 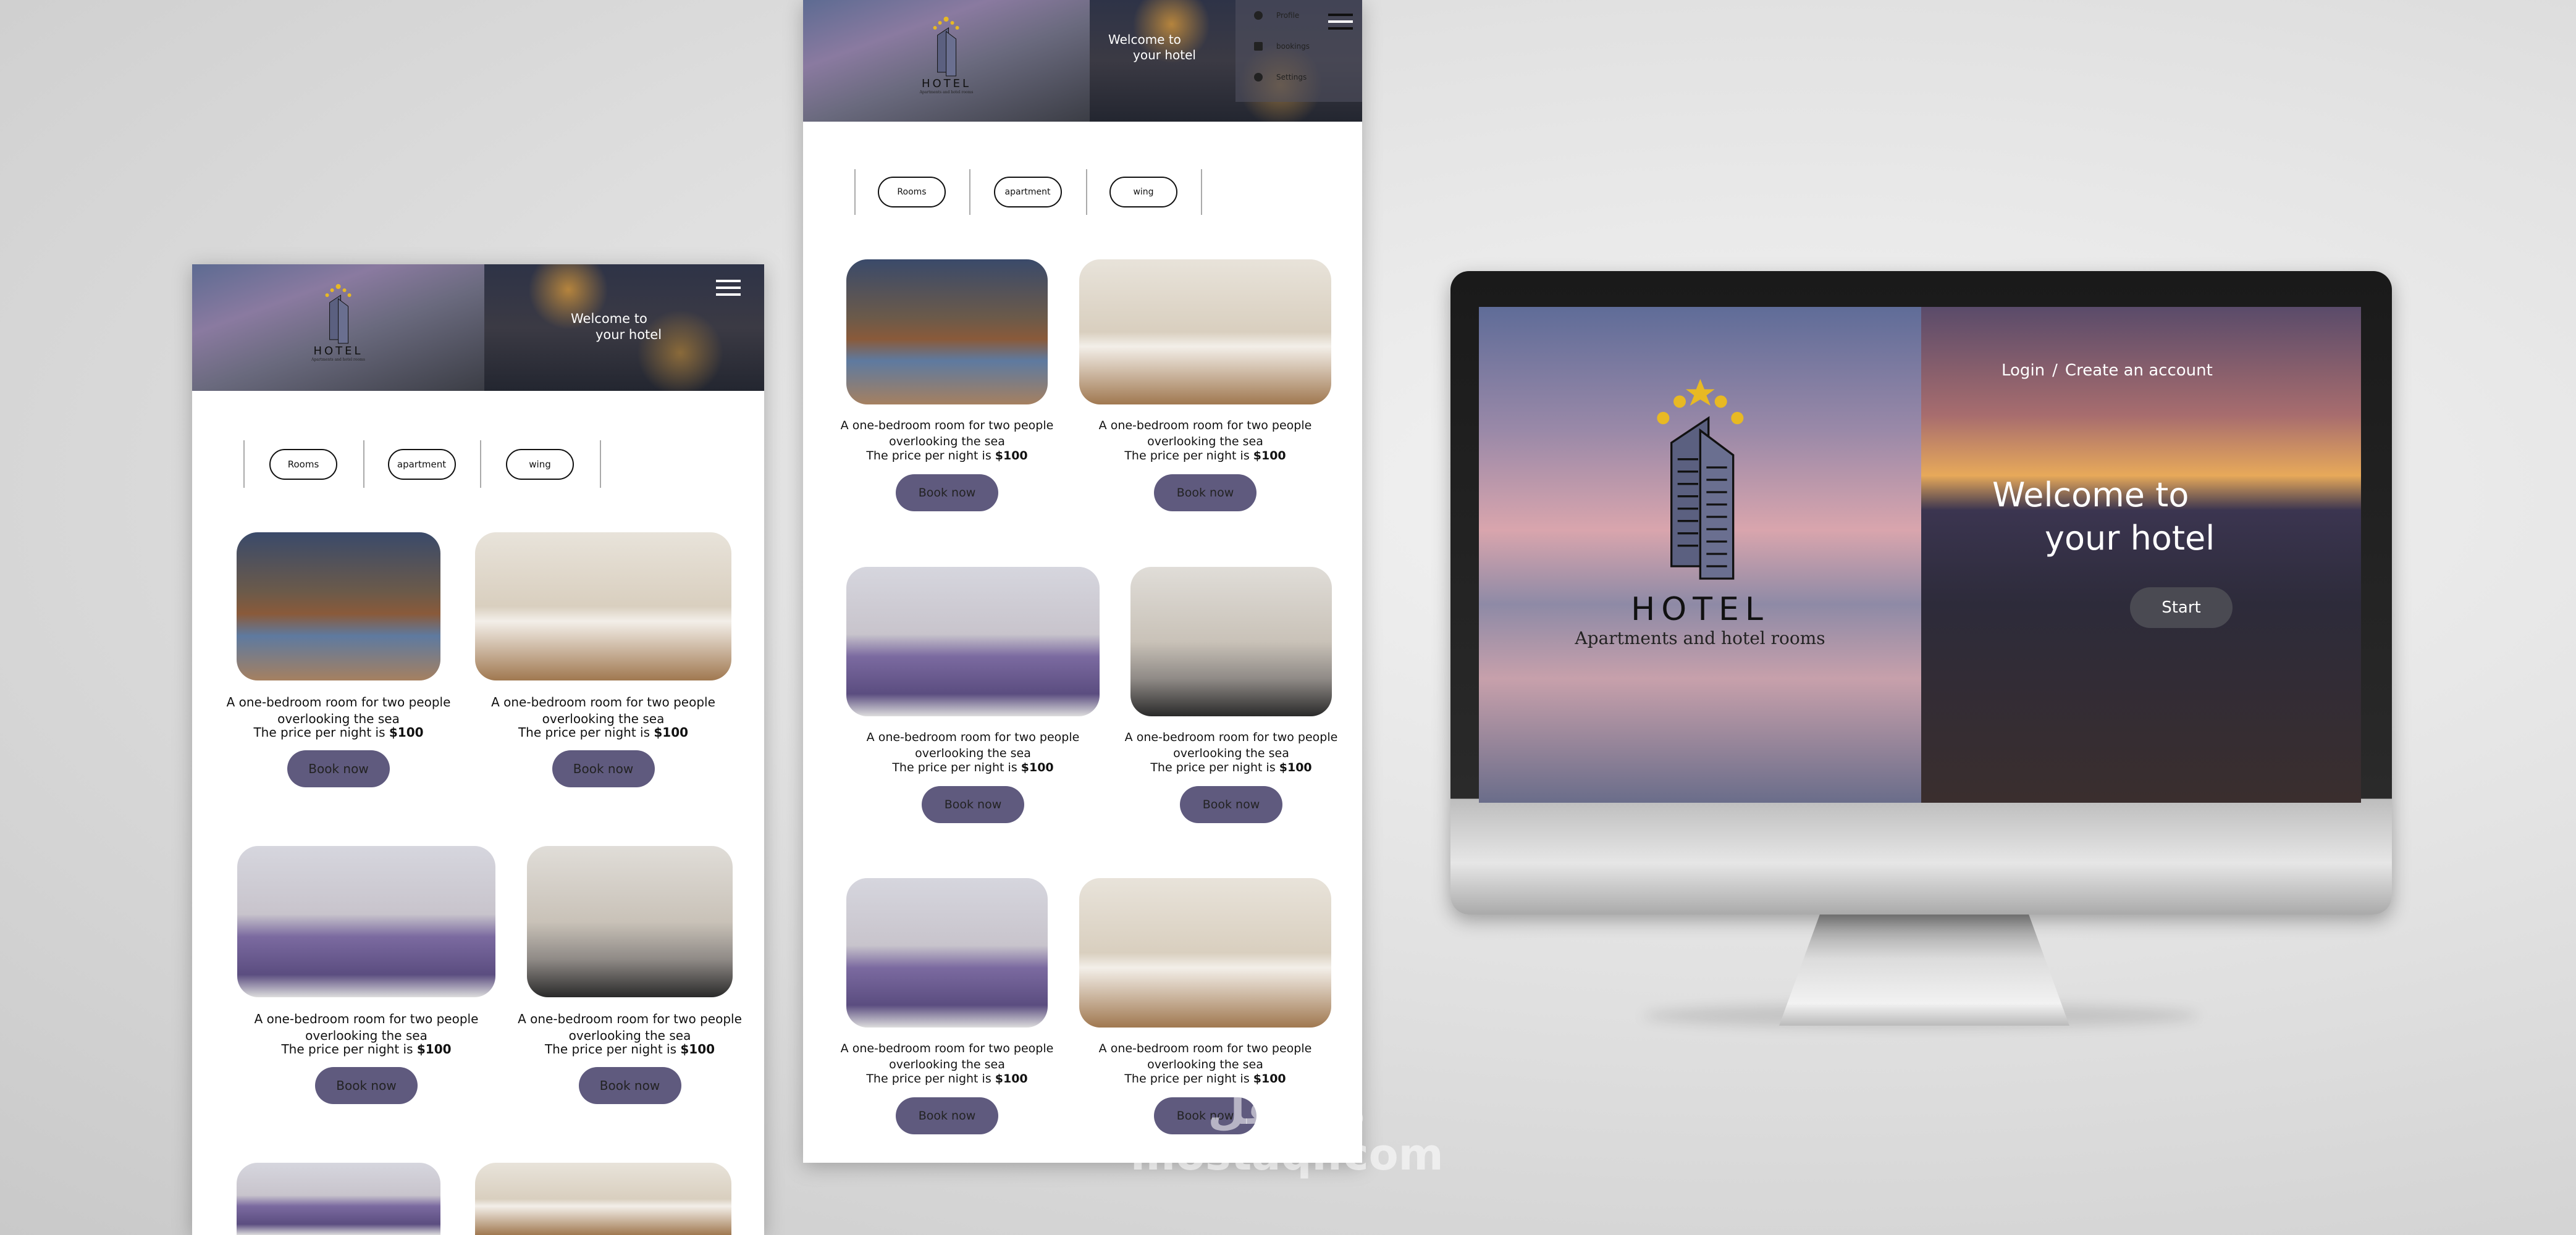 What do you see at coordinates (1258, 47) in the screenshot?
I see `shopping-bag-icon` at bounding box center [1258, 47].